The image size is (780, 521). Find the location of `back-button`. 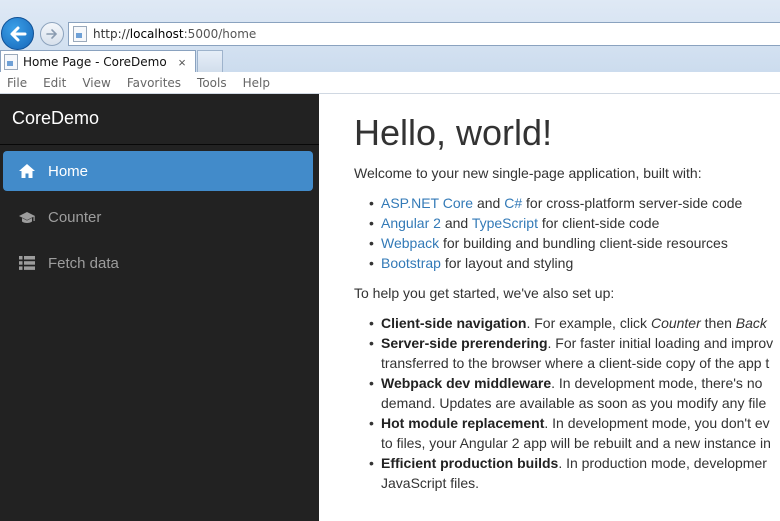

back-button is located at coordinates (17, 33).